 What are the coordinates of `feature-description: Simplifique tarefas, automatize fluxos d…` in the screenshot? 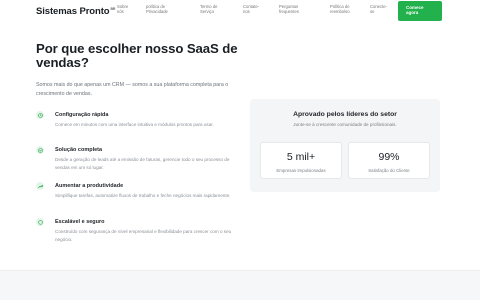 It's located at (143, 195).